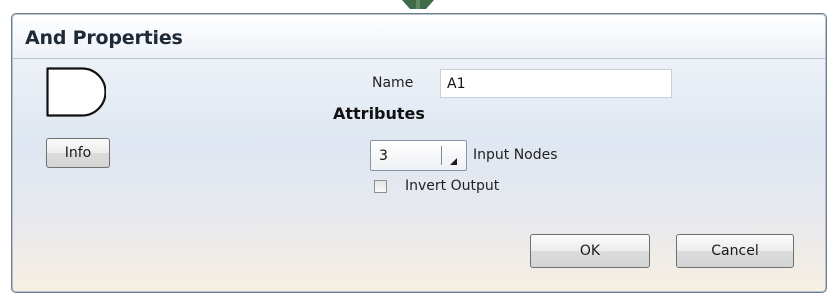 Image resolution: width=839 pixels, height=297 pixels. I want to click on invert-output-label: Invert Output, so click(452, 186).